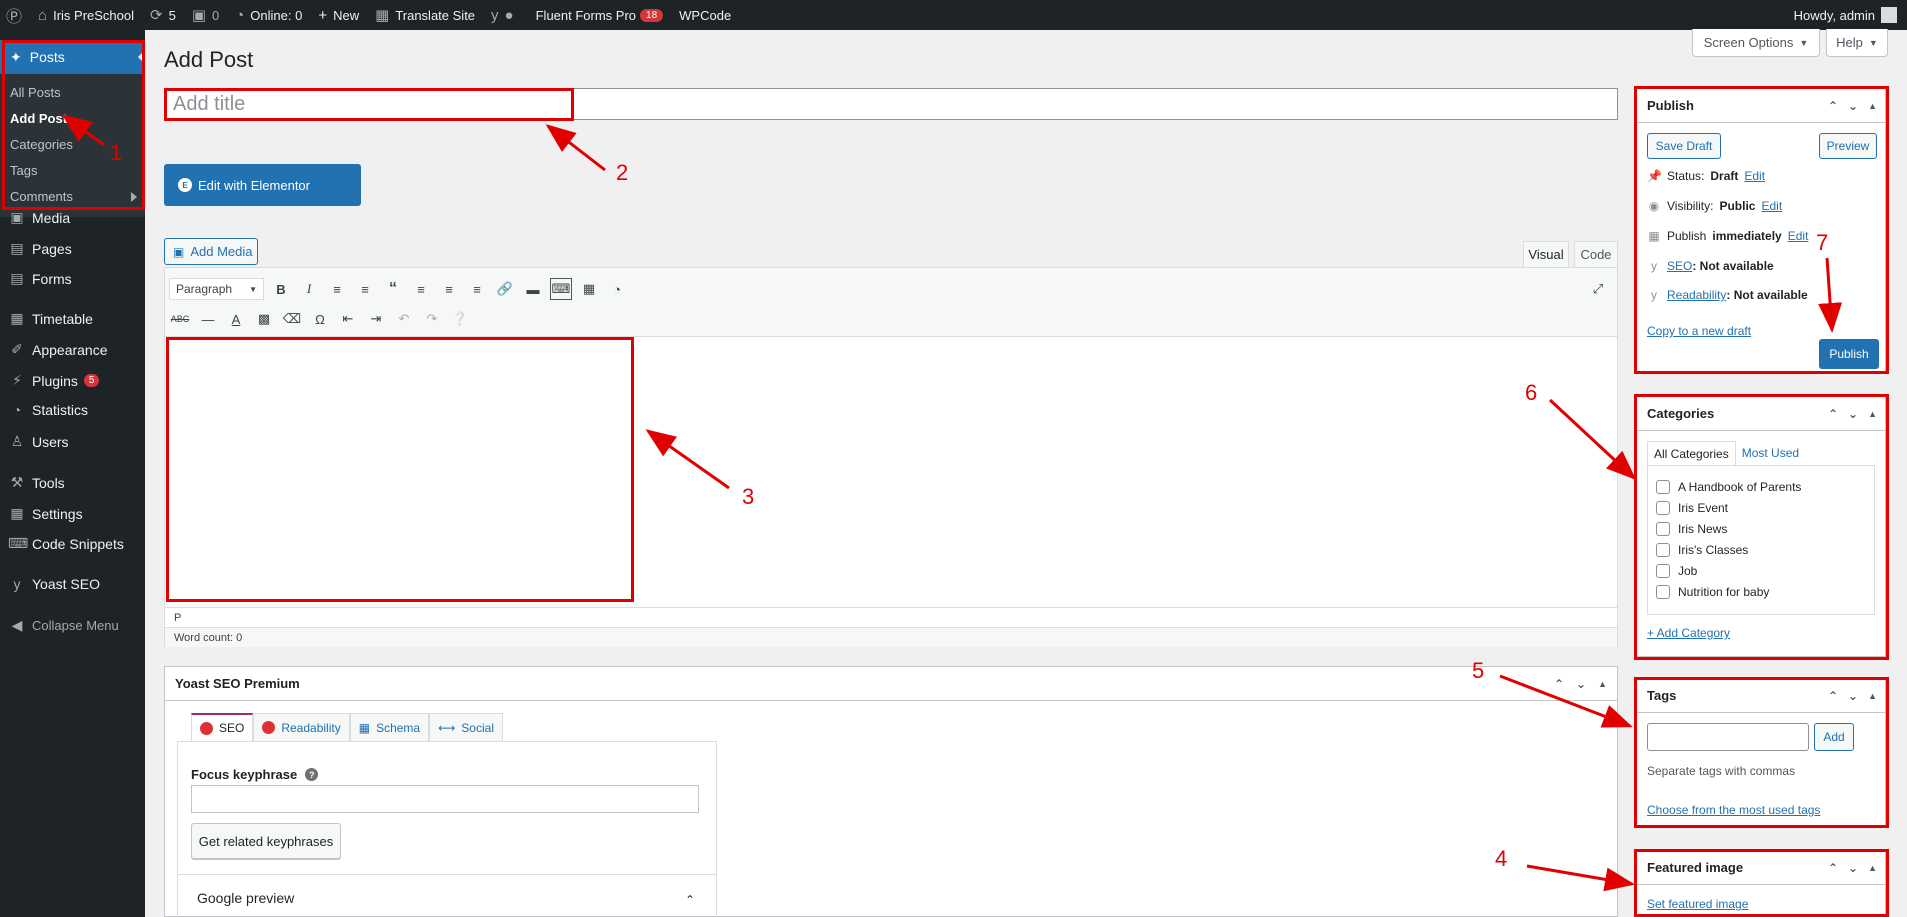  Describe the element at coordinates (1756, 43) in the screenshot. I see `screen-options-button: Screen Options ▼` at that location.